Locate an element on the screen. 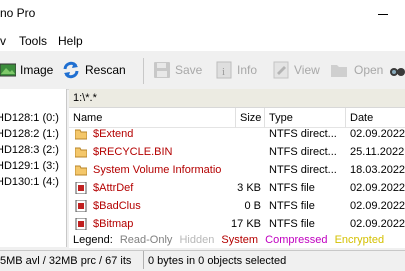  menu-view: v is located at coordinates (3, 41).